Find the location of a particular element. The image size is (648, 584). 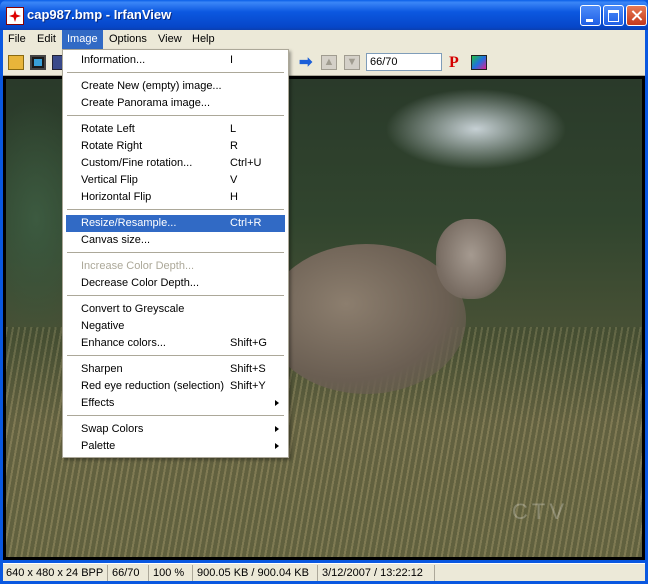

irfanview-app-icon is located at coordinates (15, 16).